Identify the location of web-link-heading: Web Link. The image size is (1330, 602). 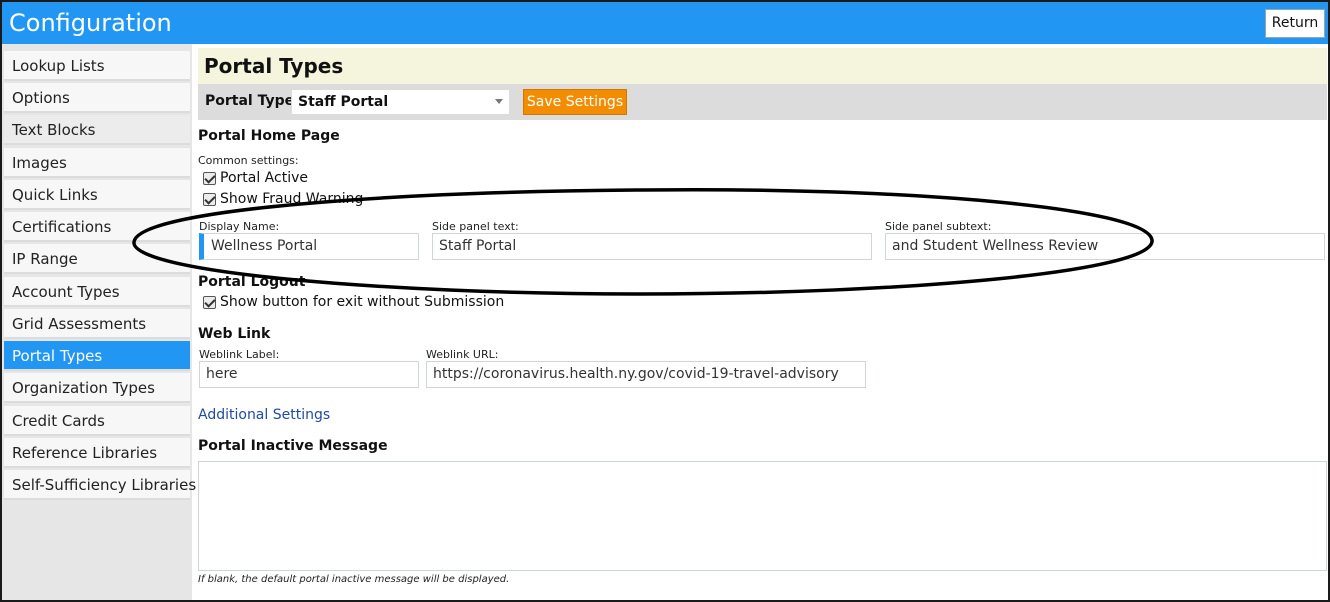
(234, 334).